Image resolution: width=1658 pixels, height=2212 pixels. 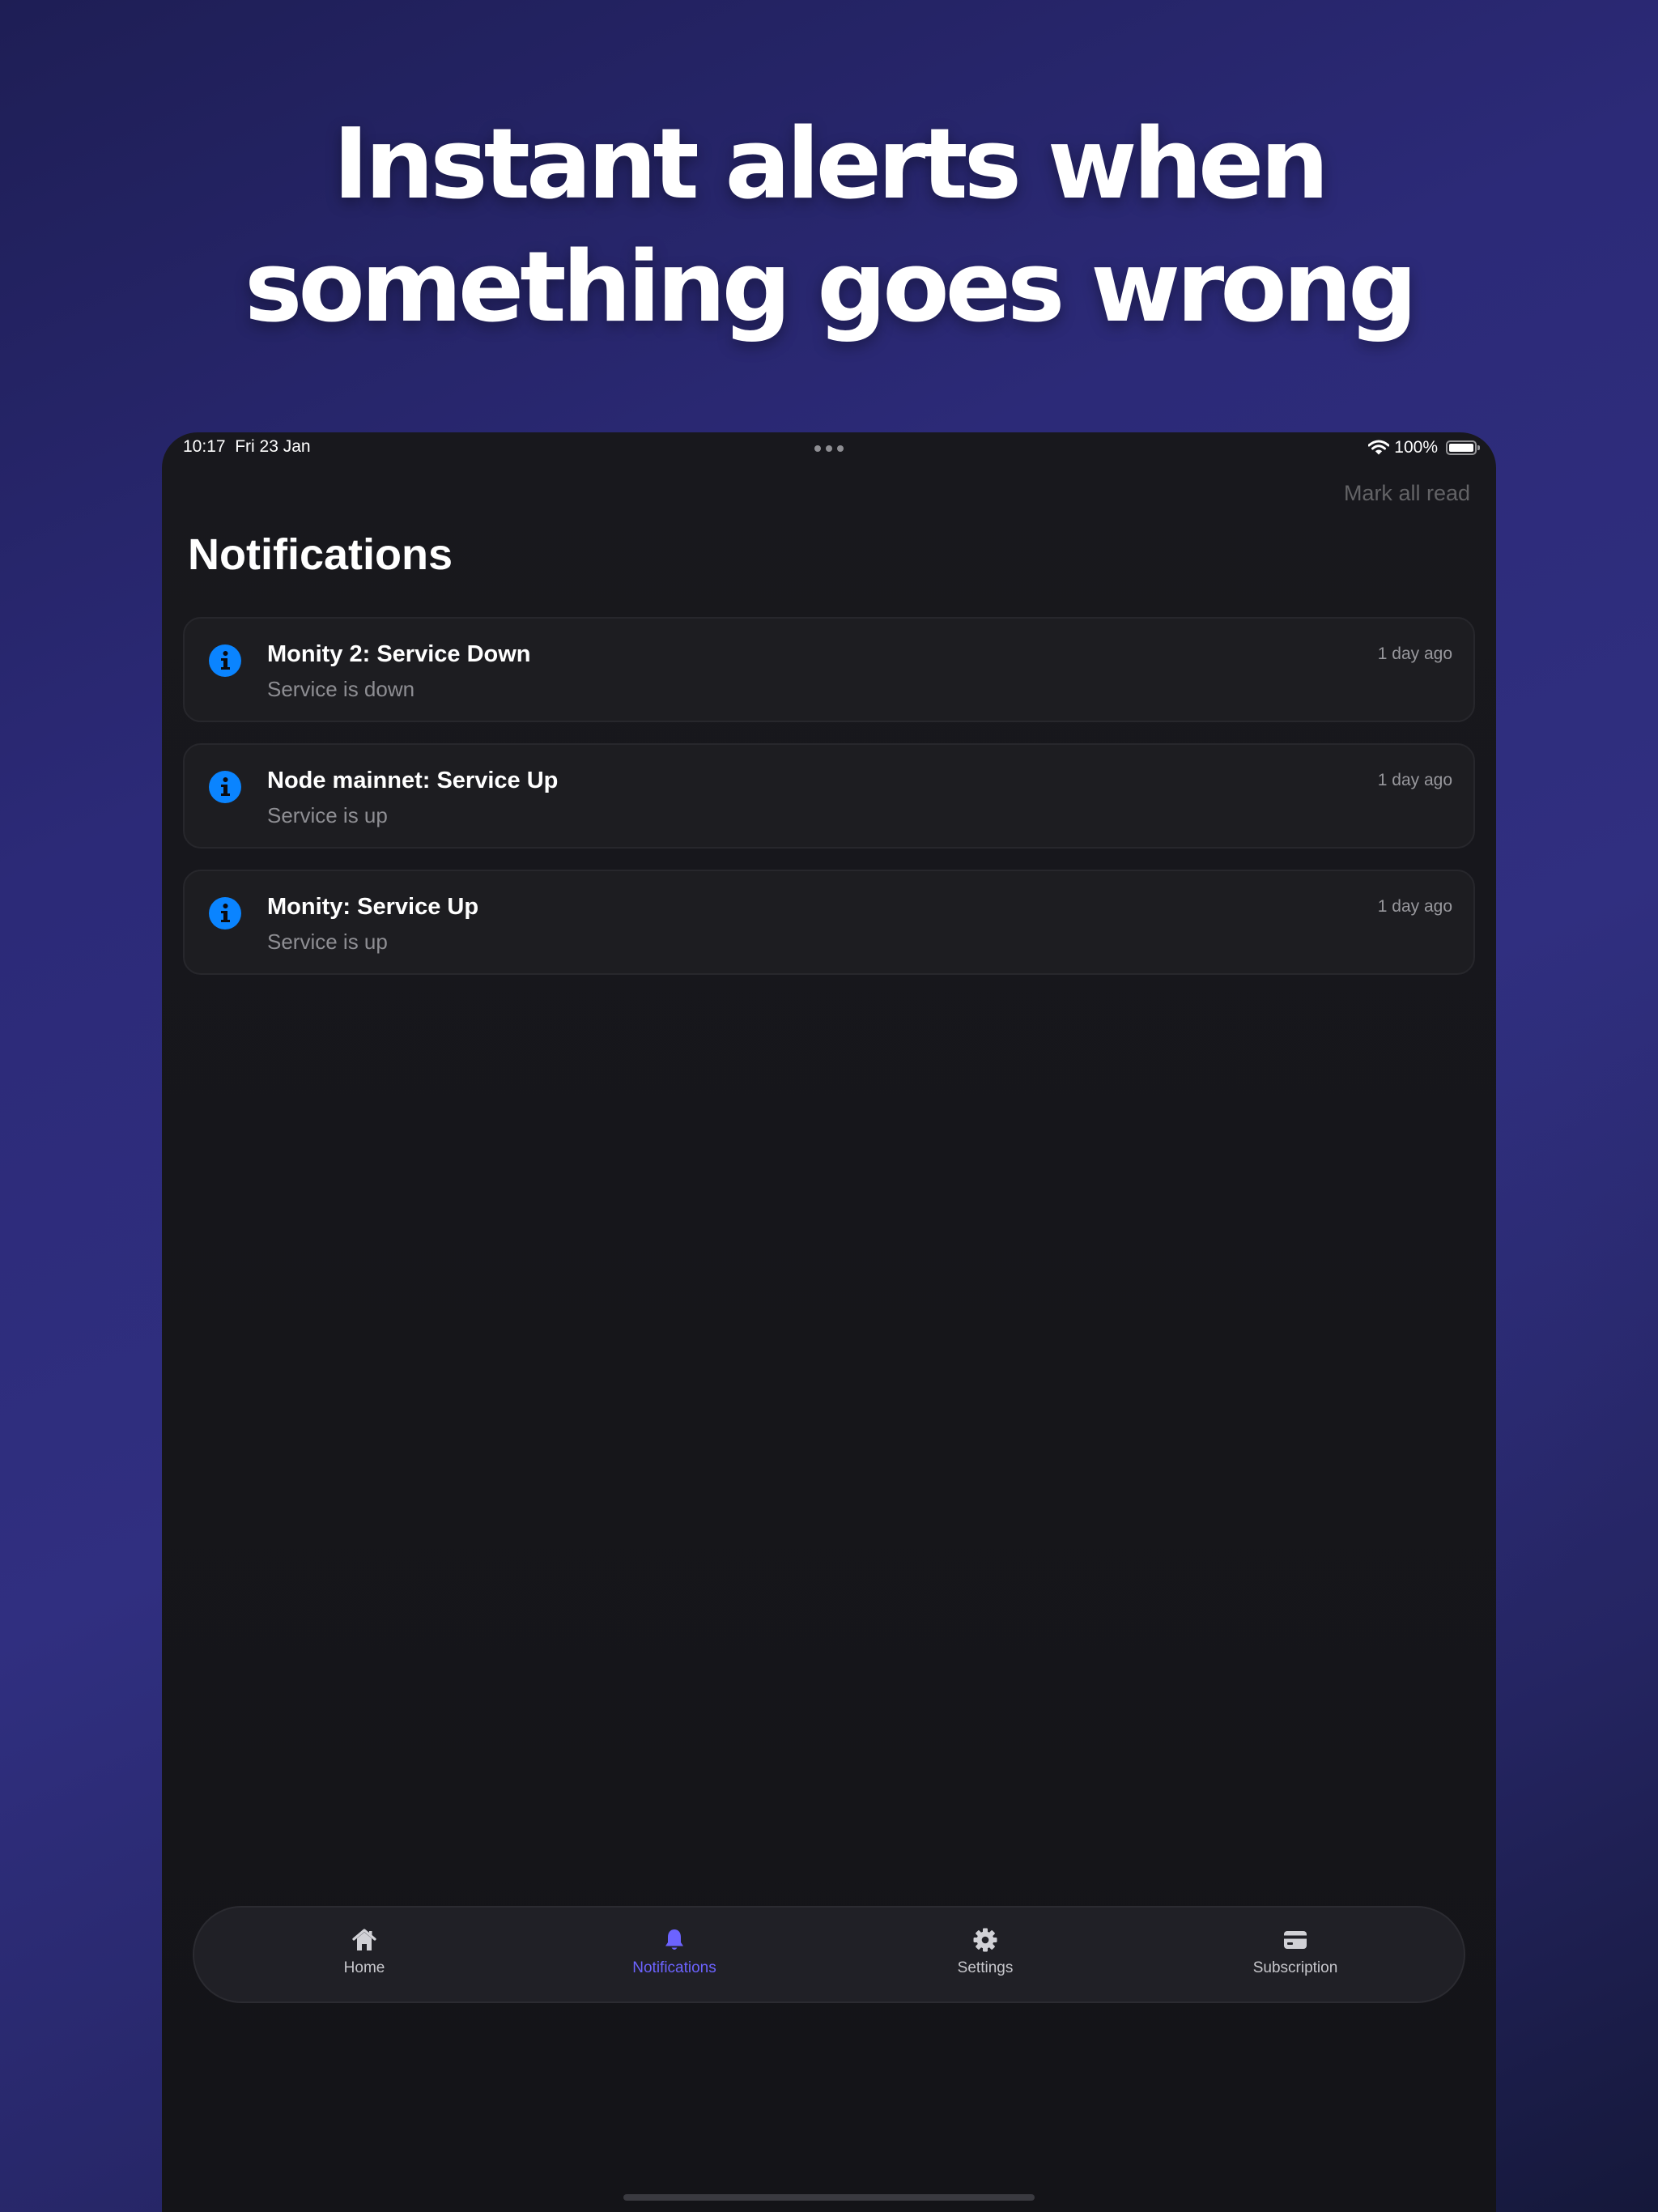 I want to click on tab-notifications: Notifications, so click(x=674, y=1955).